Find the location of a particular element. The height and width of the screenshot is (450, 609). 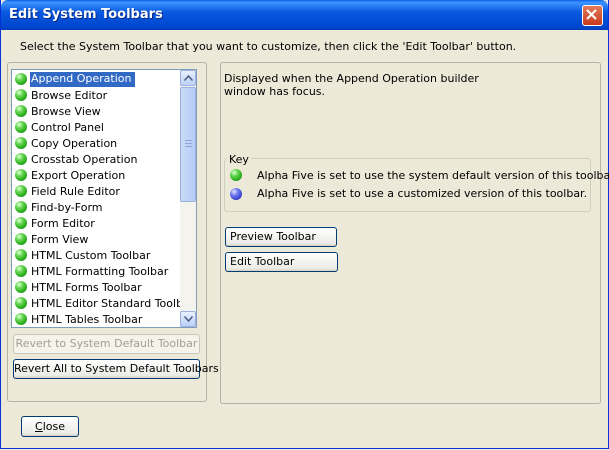

grip-icon is located at coordinates (188, 144).